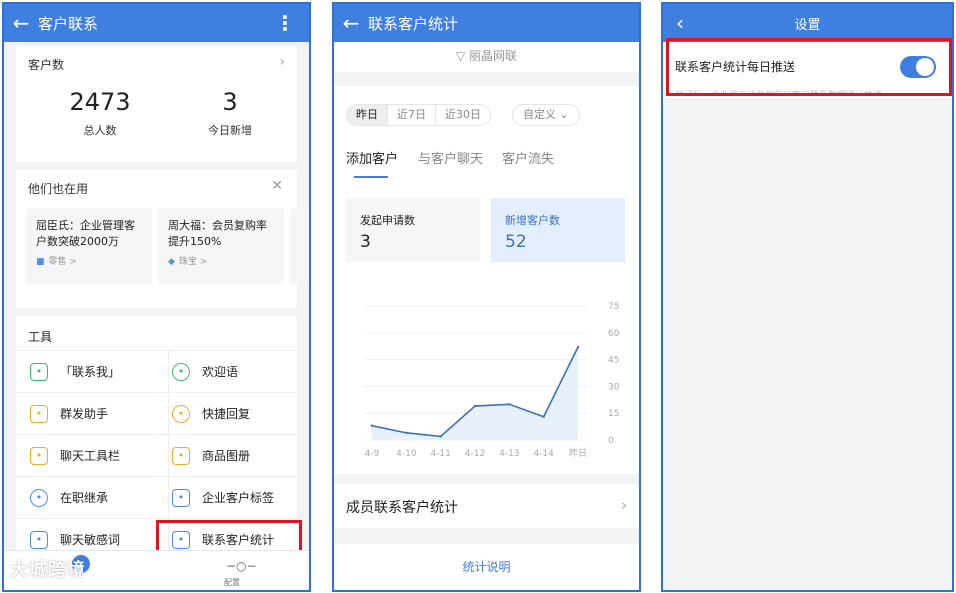 The height and width of the screenshot is (593, 956). I want to click on bag-icon: ■, so click(40, 262).